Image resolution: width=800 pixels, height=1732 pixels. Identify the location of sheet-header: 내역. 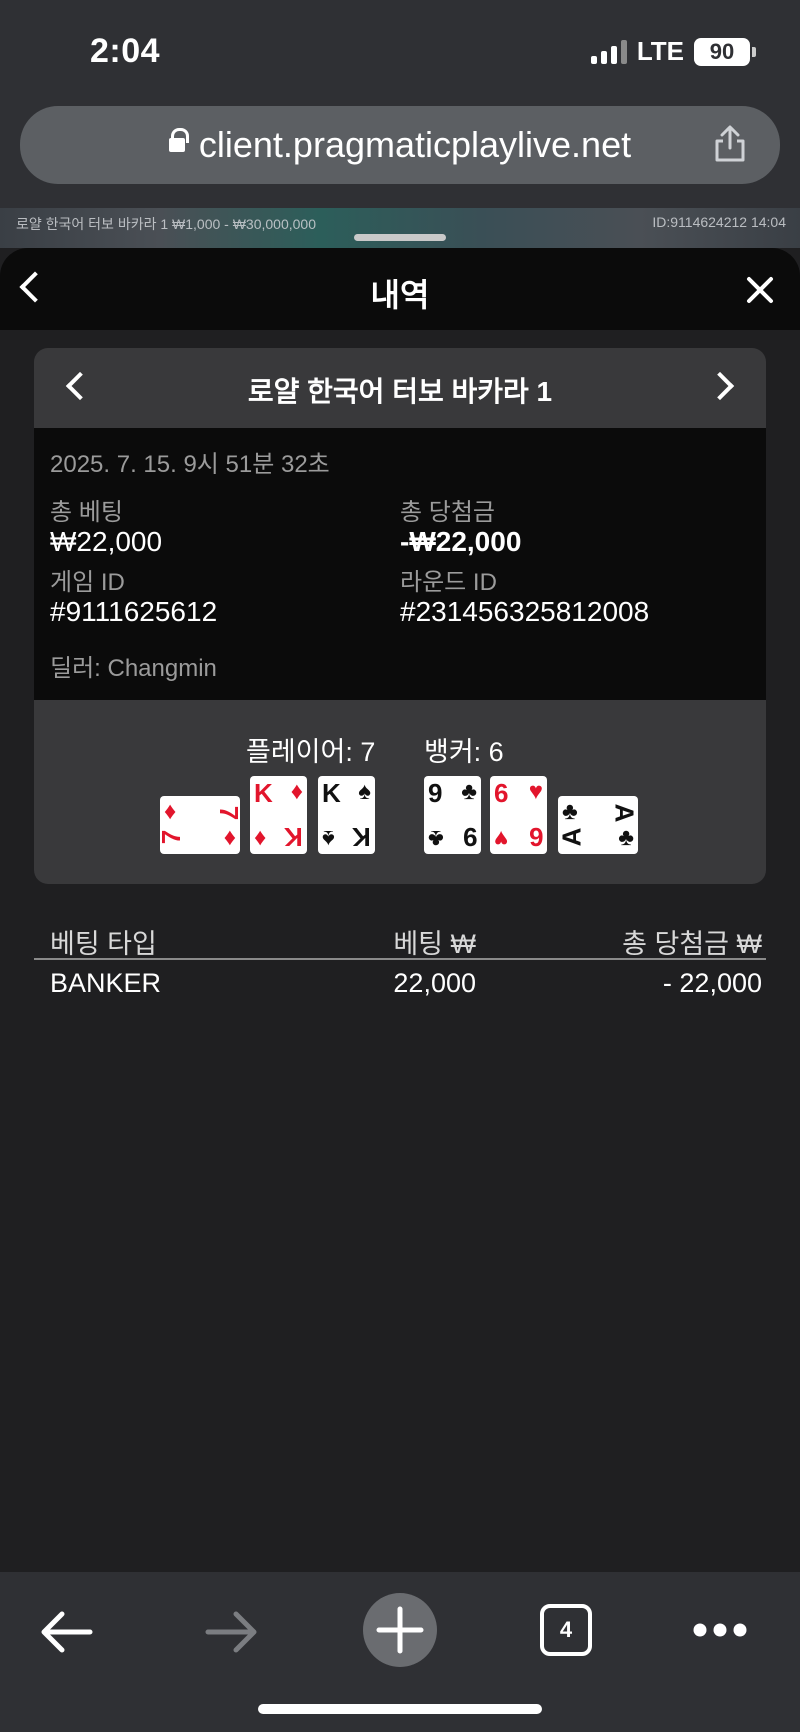
(400, 289).